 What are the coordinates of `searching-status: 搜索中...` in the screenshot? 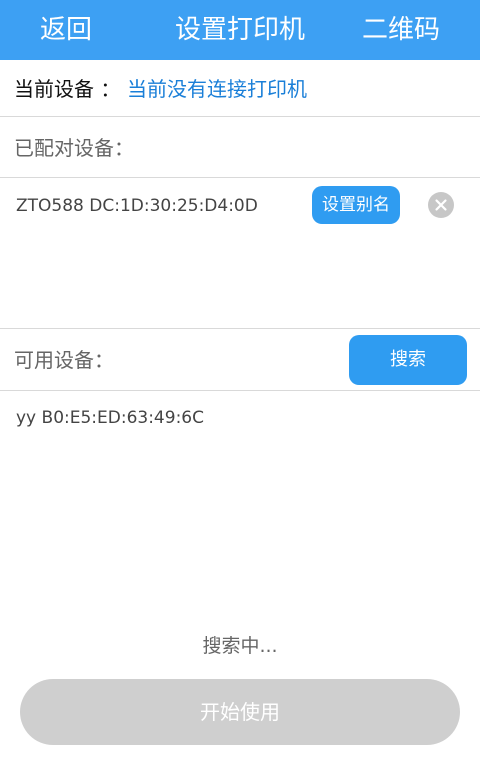 It's located at (240, 646).